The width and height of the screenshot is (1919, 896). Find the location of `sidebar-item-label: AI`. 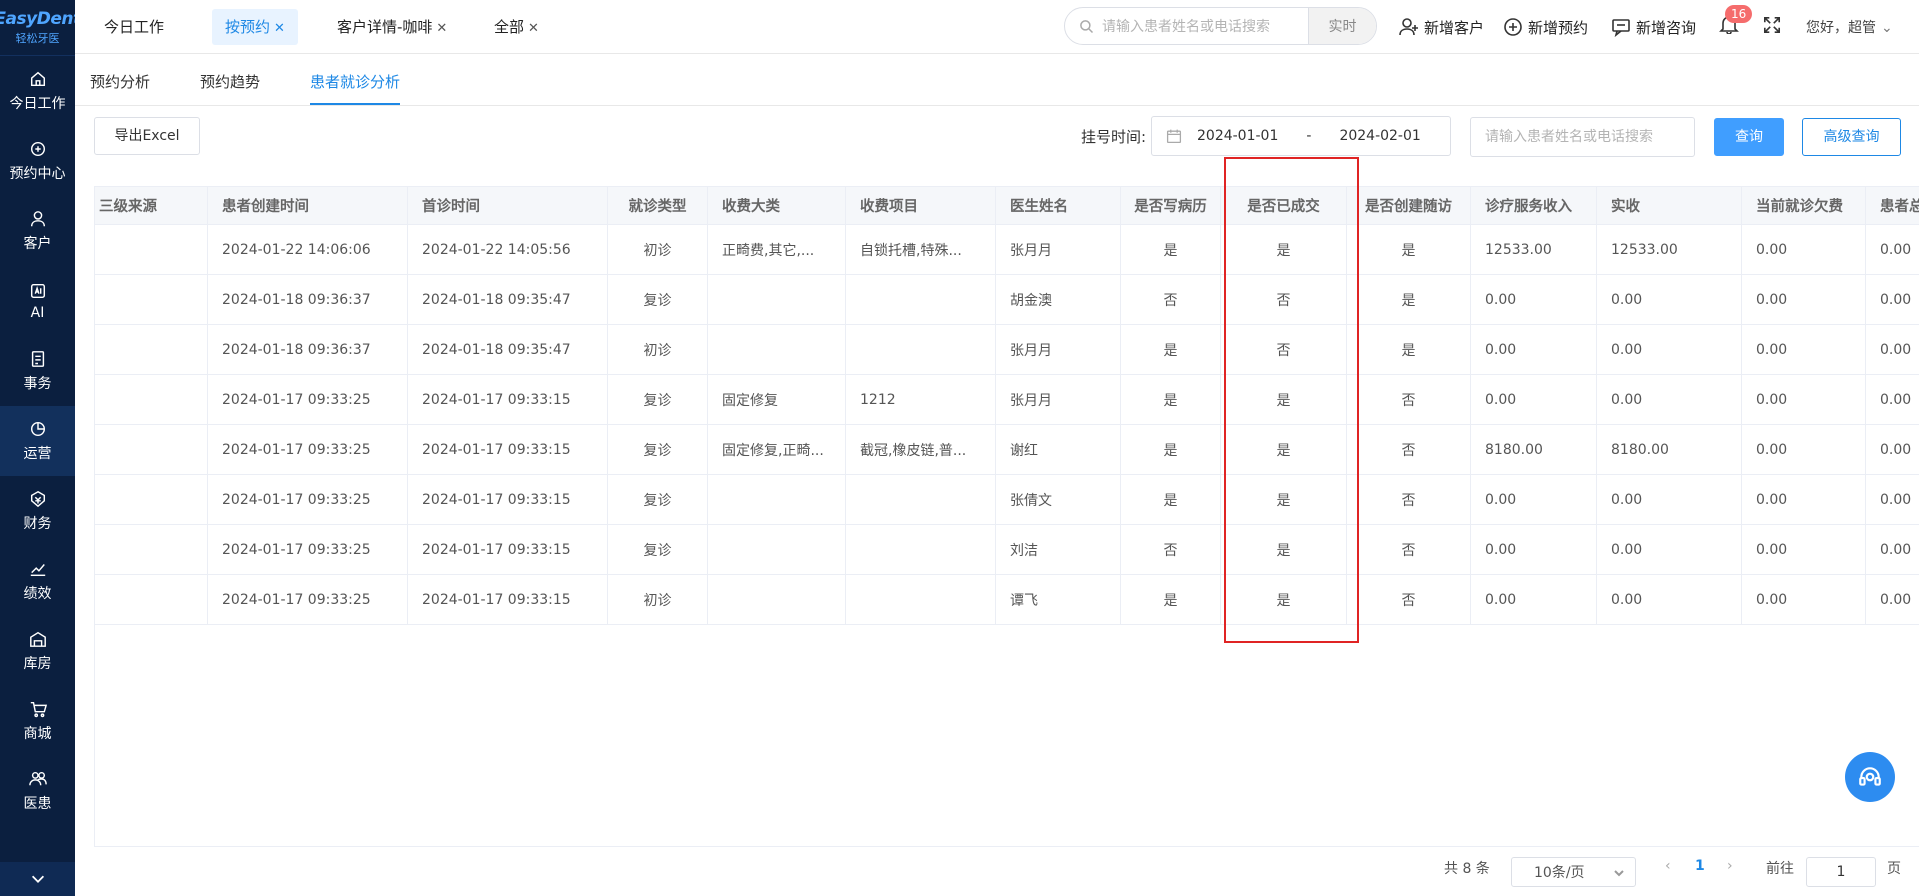

sidebar-item-label: AI is located at coordinates (37, 312).